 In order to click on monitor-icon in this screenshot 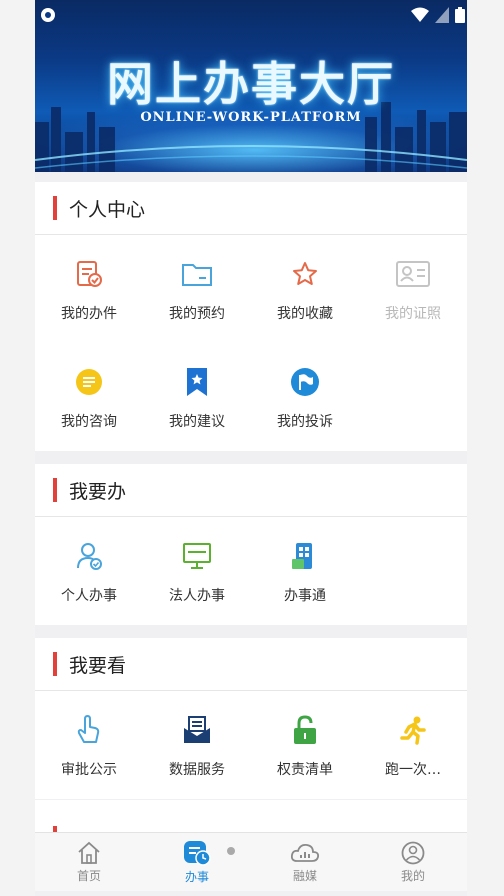, I will do `click(197, 556)`.